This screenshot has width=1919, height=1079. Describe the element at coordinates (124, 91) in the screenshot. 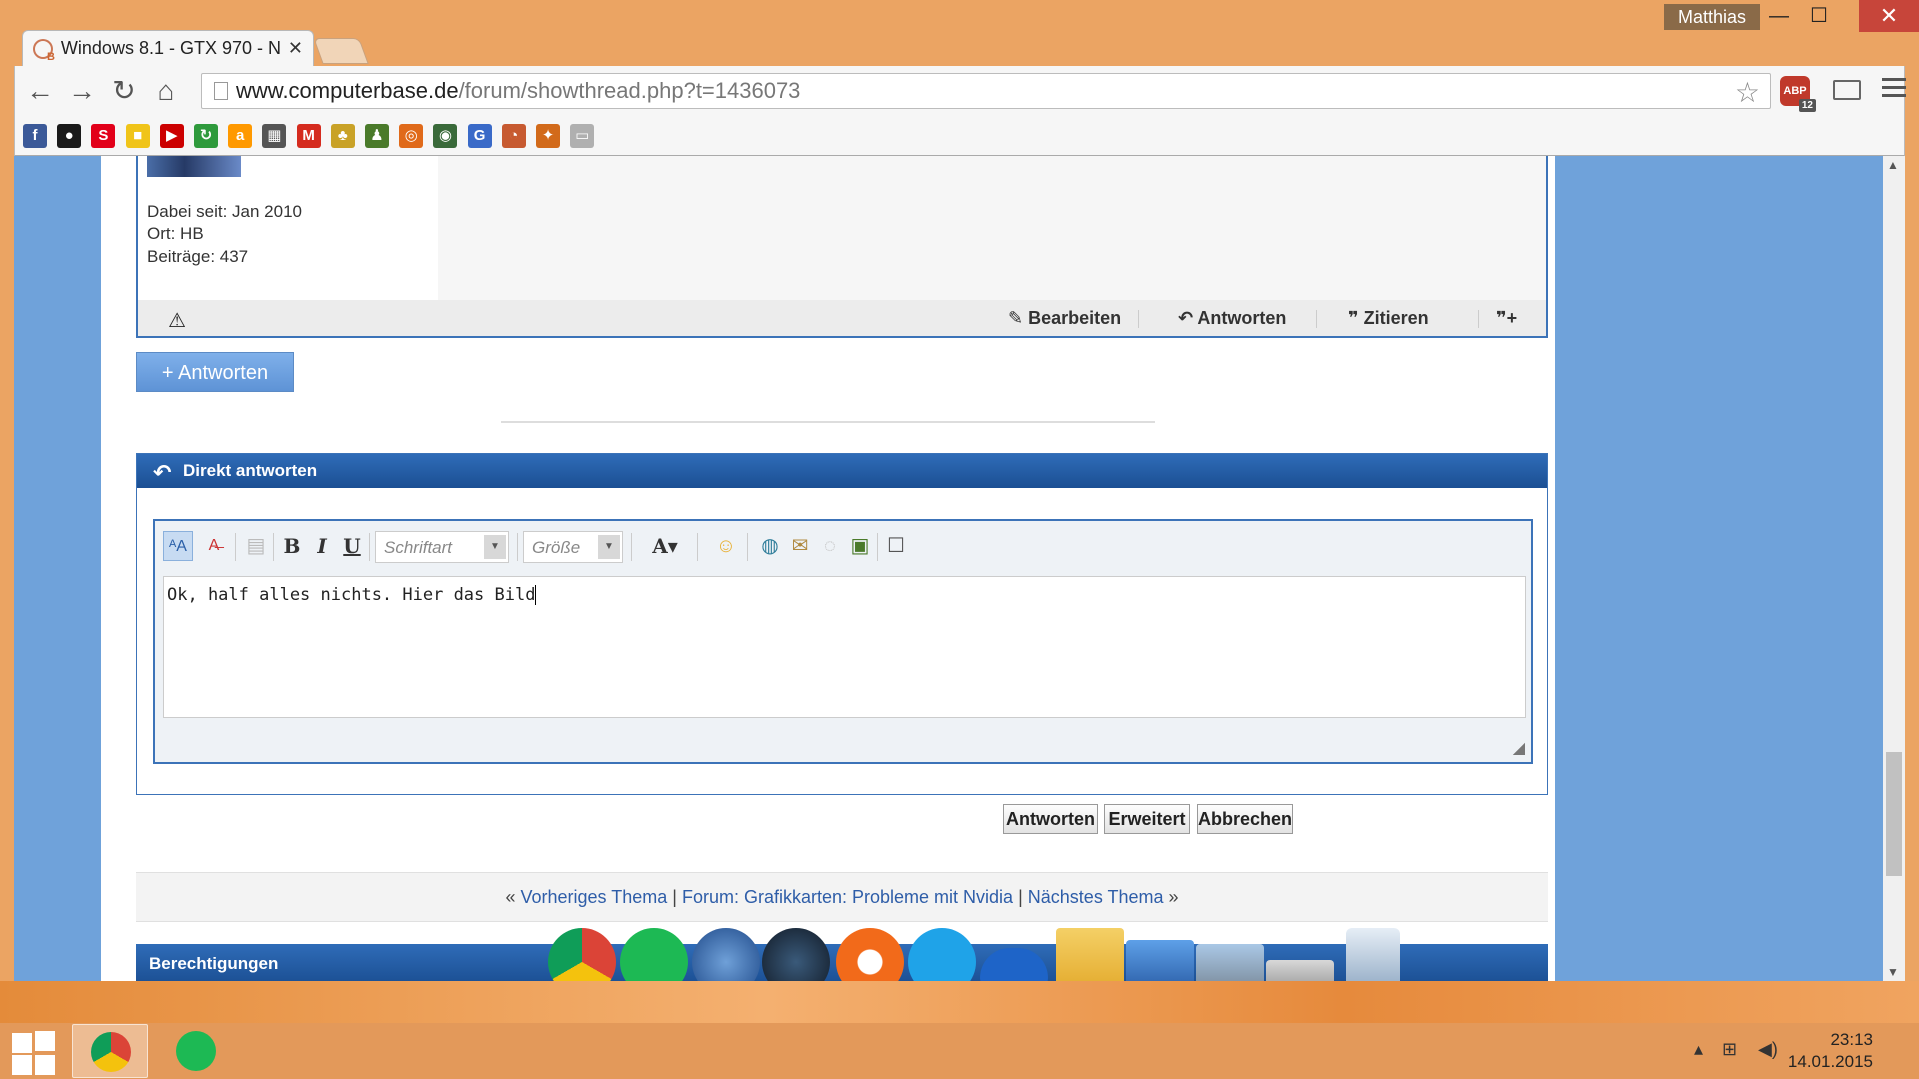

I see `reload-icon: ↻` at that location.